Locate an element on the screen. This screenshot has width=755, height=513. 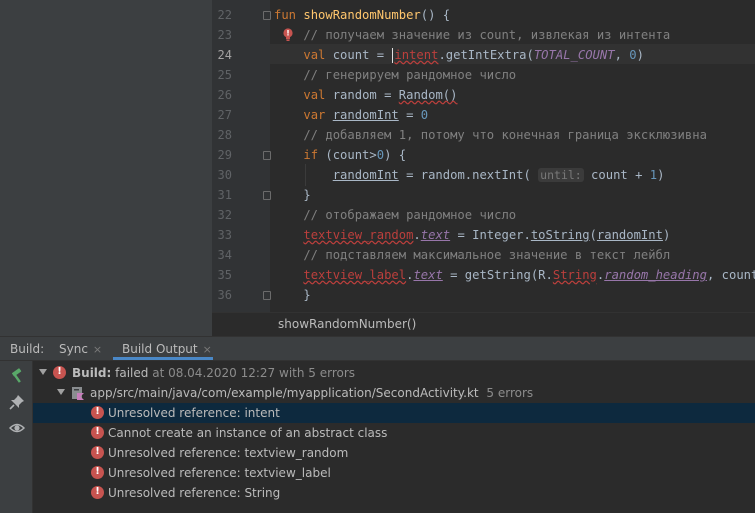
pin-icon is located at coordinates (17, 402).